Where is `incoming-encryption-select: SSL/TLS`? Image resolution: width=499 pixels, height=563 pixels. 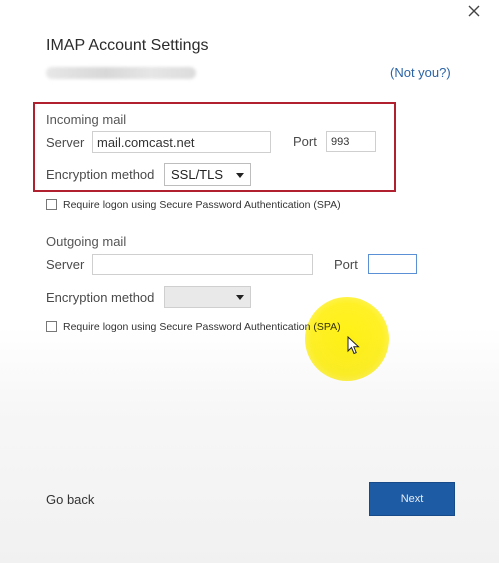 incoming-encryption-select: SSL/TLS is located at coordinates (207, 174).